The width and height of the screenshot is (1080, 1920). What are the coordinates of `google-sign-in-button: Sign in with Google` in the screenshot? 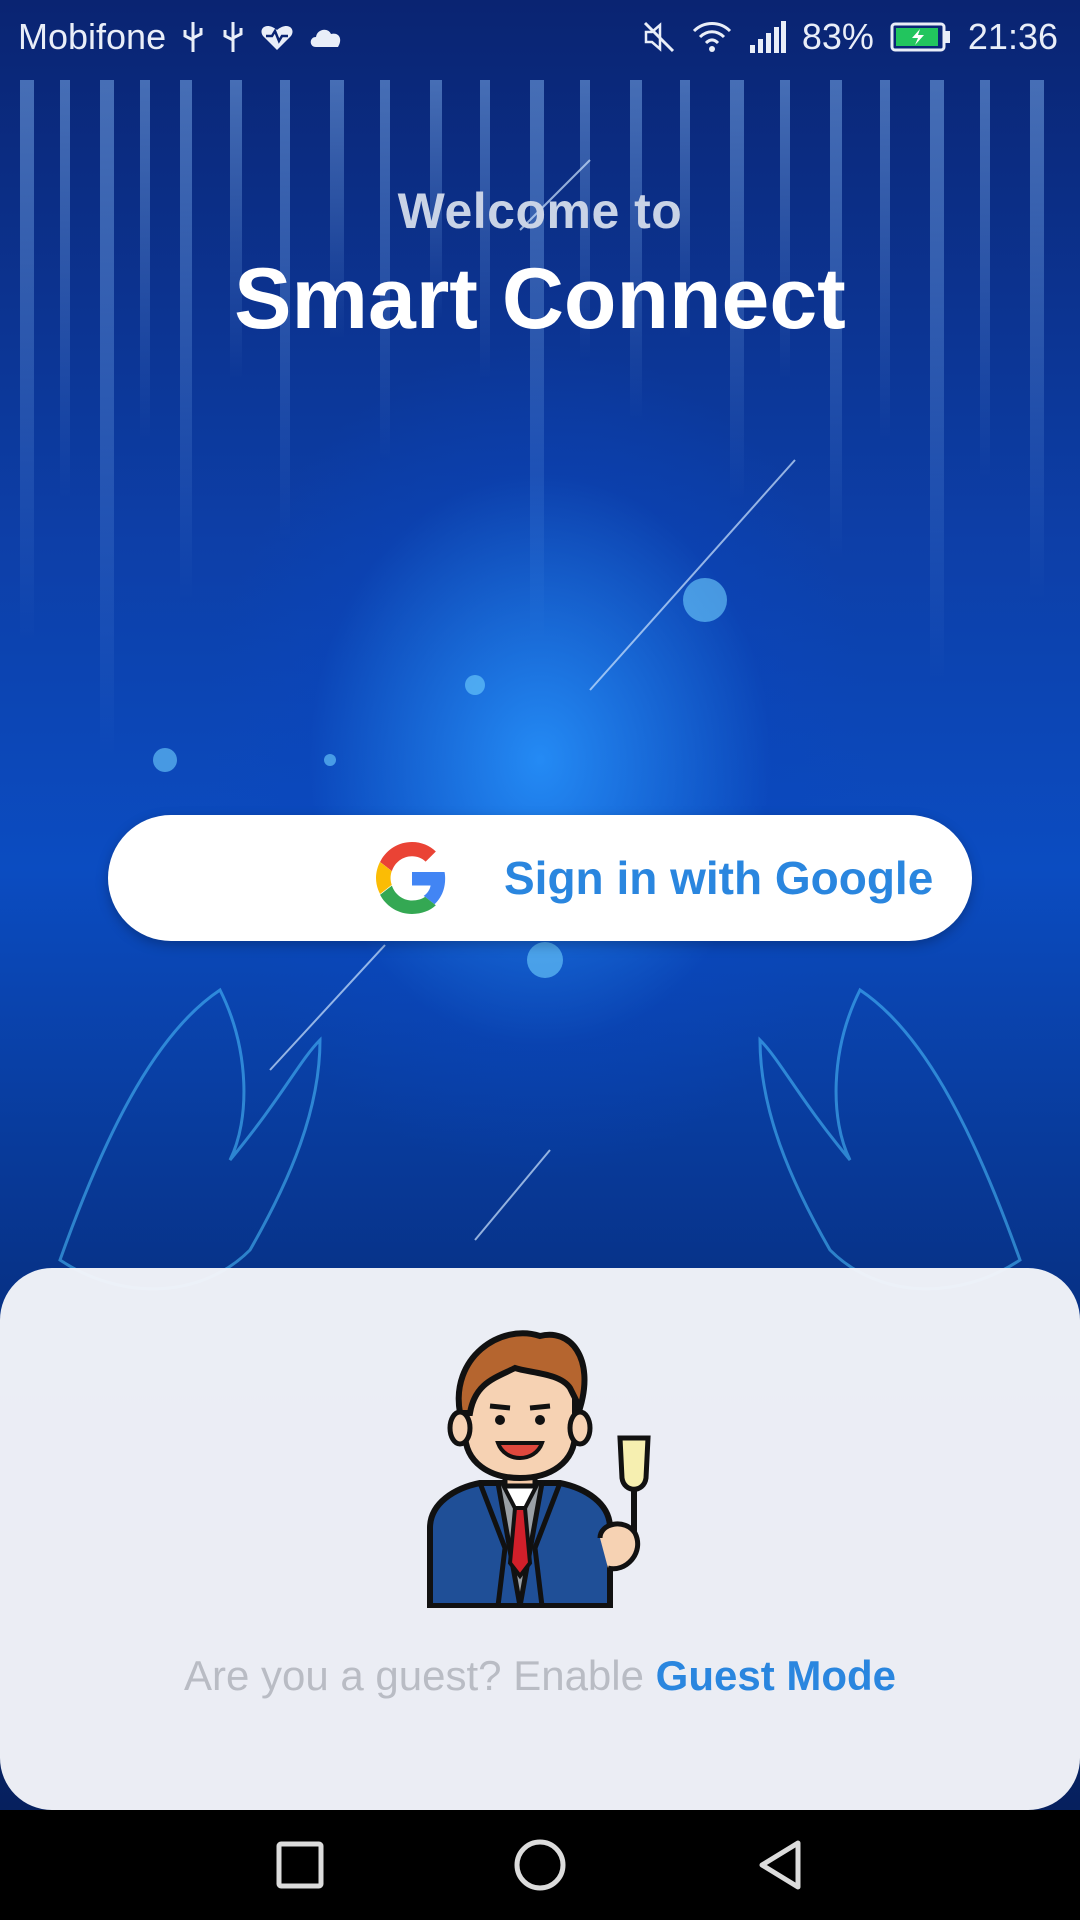 It's located at (540, 878).